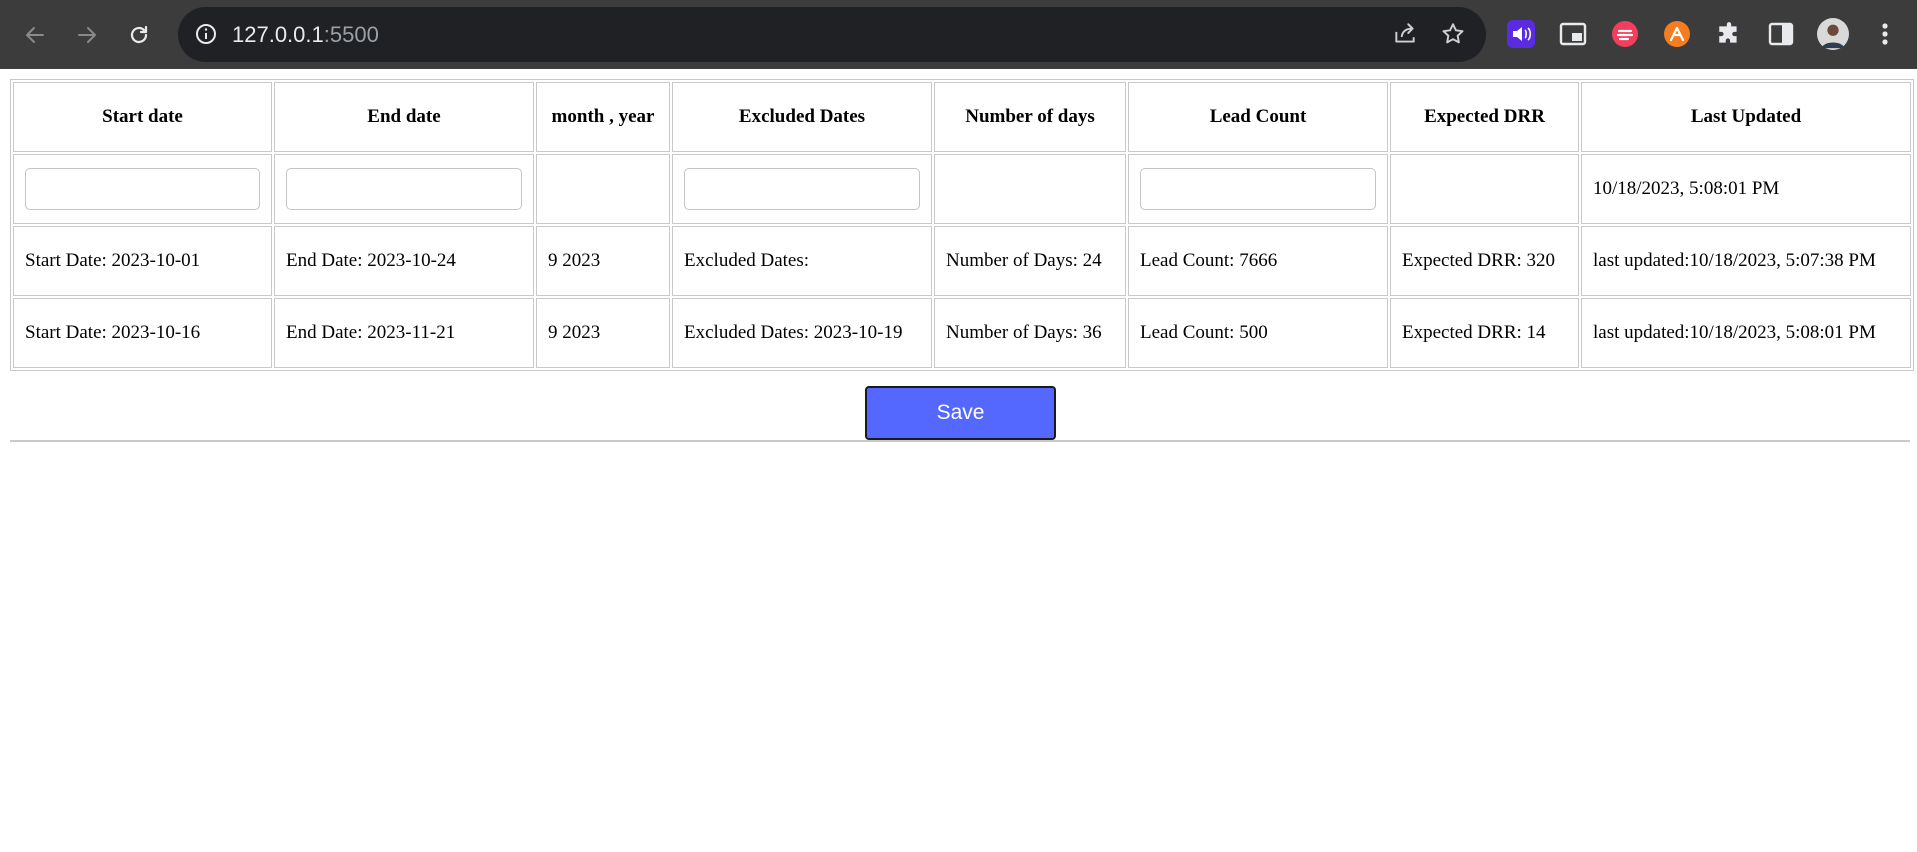 The height and width of the screenshot is (852, 1917). What do you see at coordinates (142, 117) in the screenshot?
I see `header-start-date: Start date` at bounding box center [142, 117].